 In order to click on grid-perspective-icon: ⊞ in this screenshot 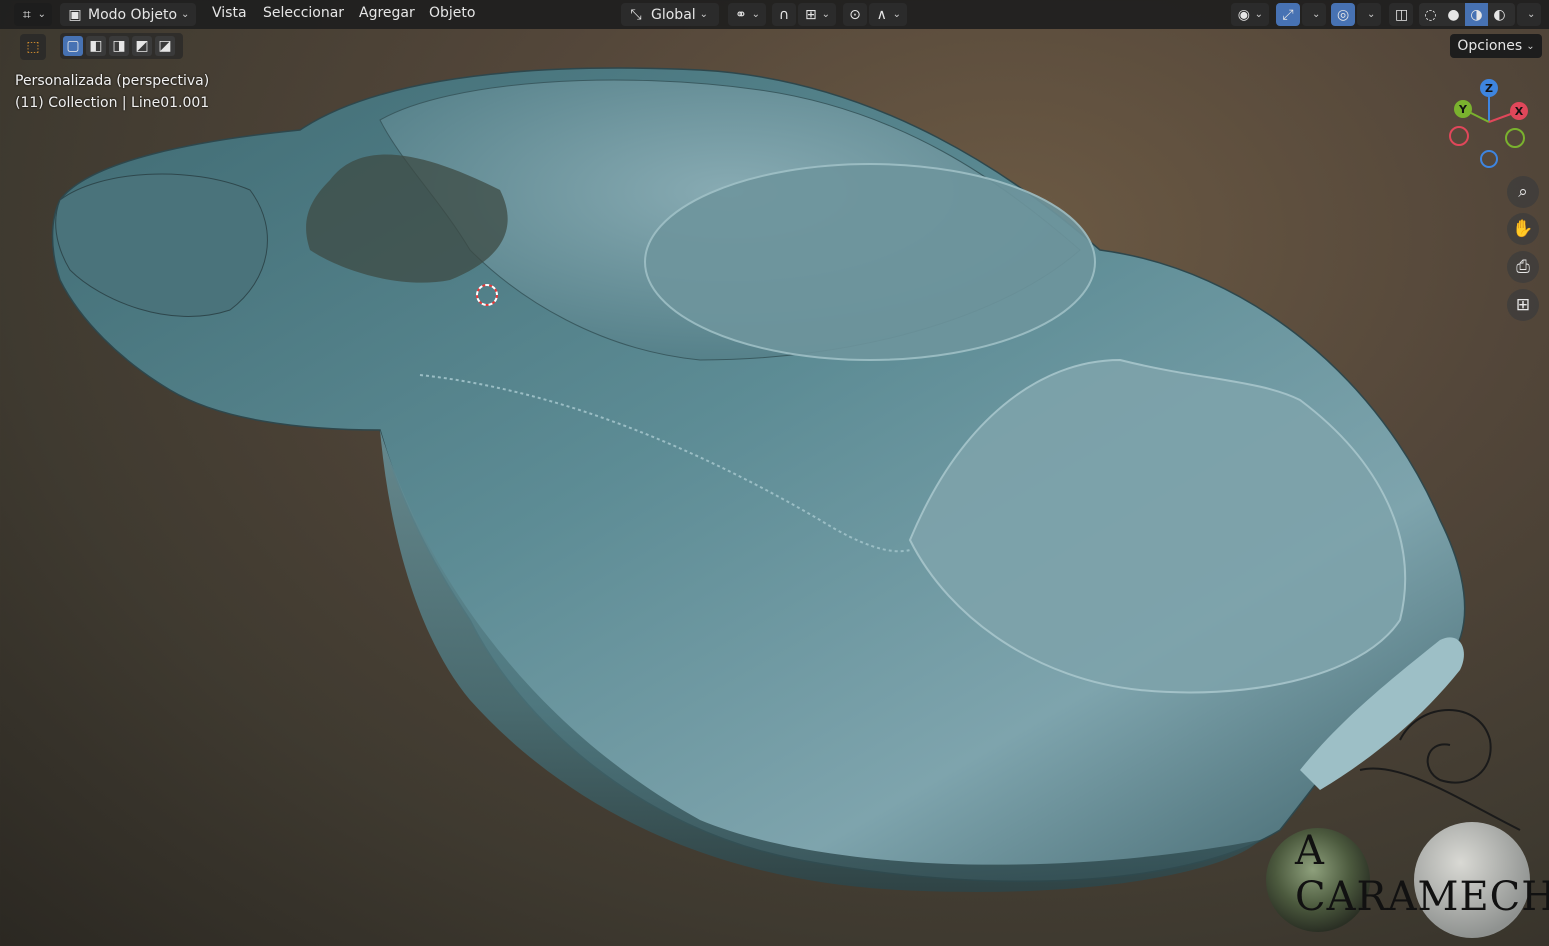, I will do `click(1523, 305)`.